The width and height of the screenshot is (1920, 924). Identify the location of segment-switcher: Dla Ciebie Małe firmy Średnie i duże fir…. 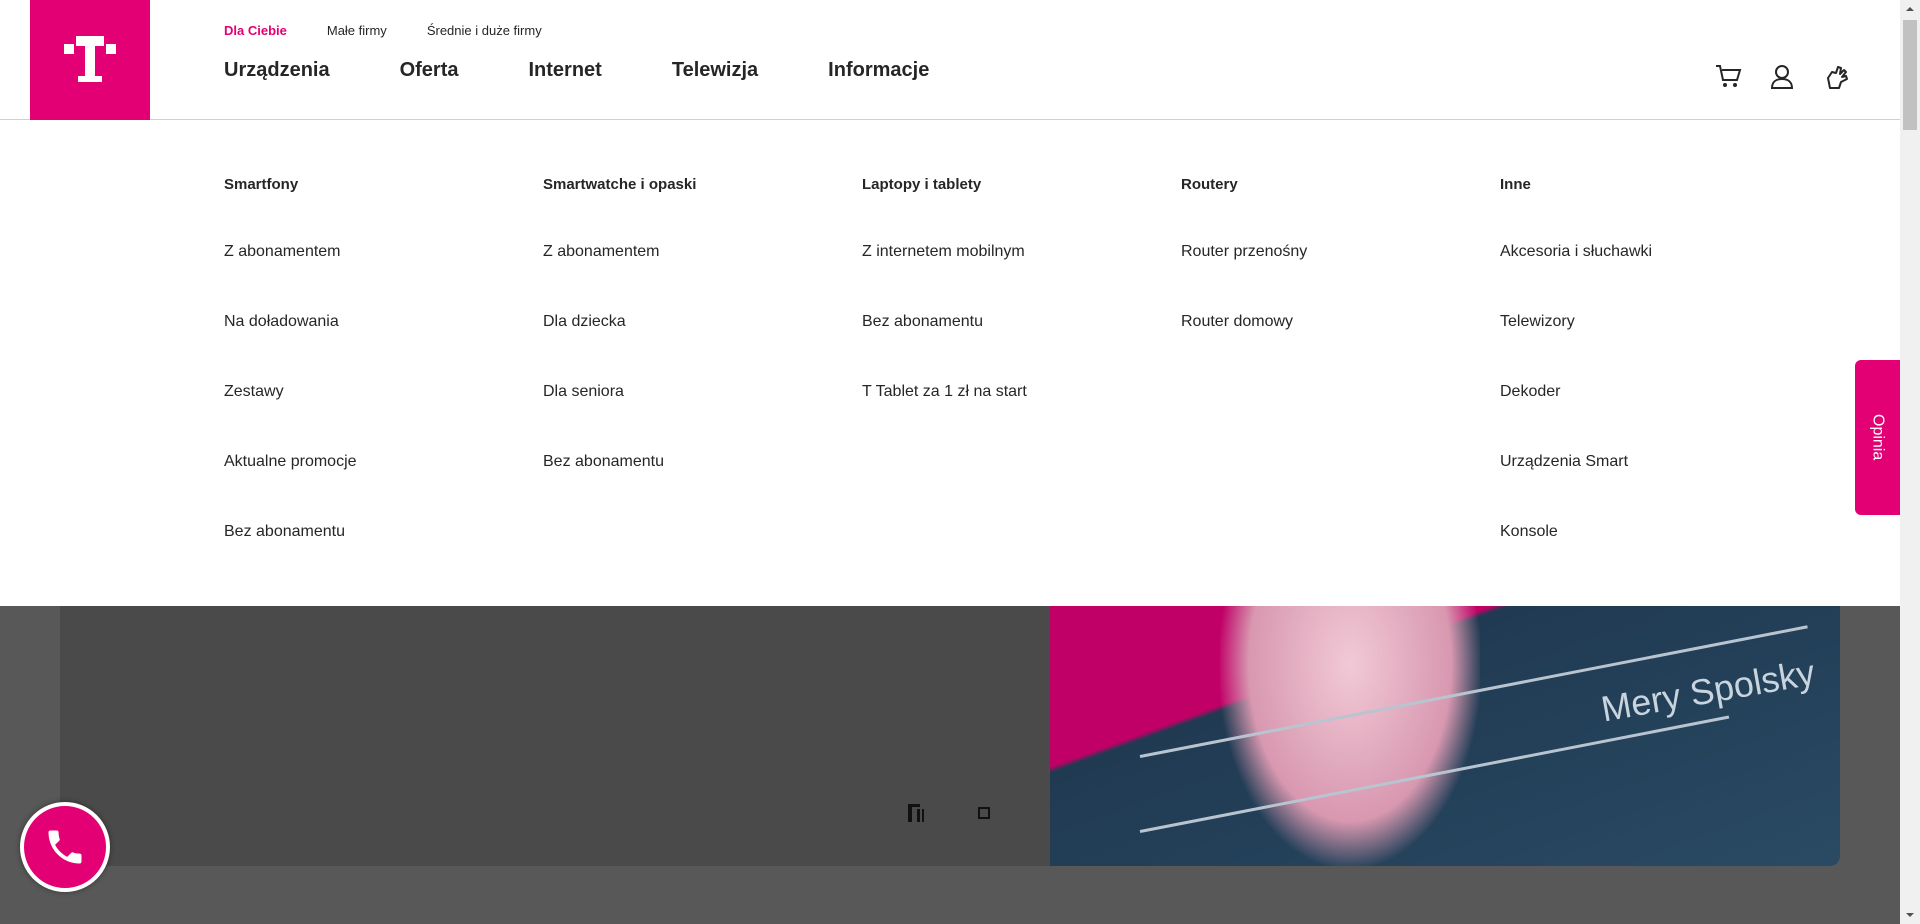
(383, 30).